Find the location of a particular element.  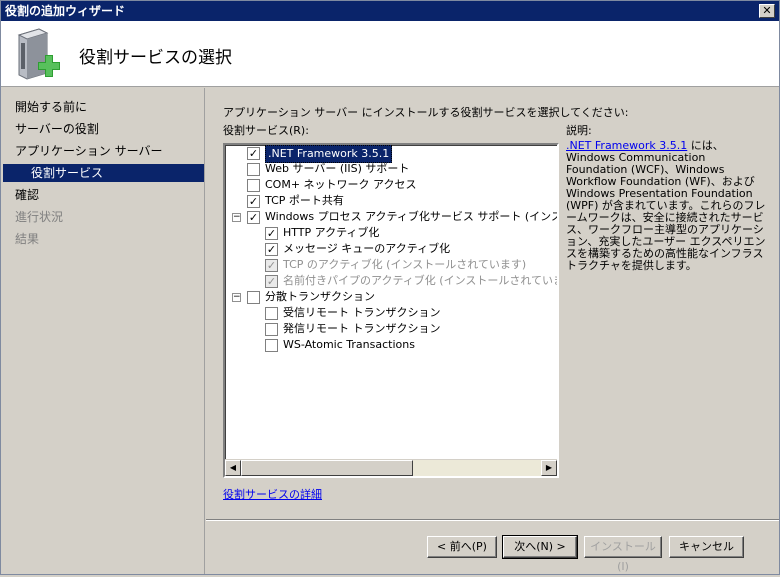

footer-divider is located at coordinates (492, 520).